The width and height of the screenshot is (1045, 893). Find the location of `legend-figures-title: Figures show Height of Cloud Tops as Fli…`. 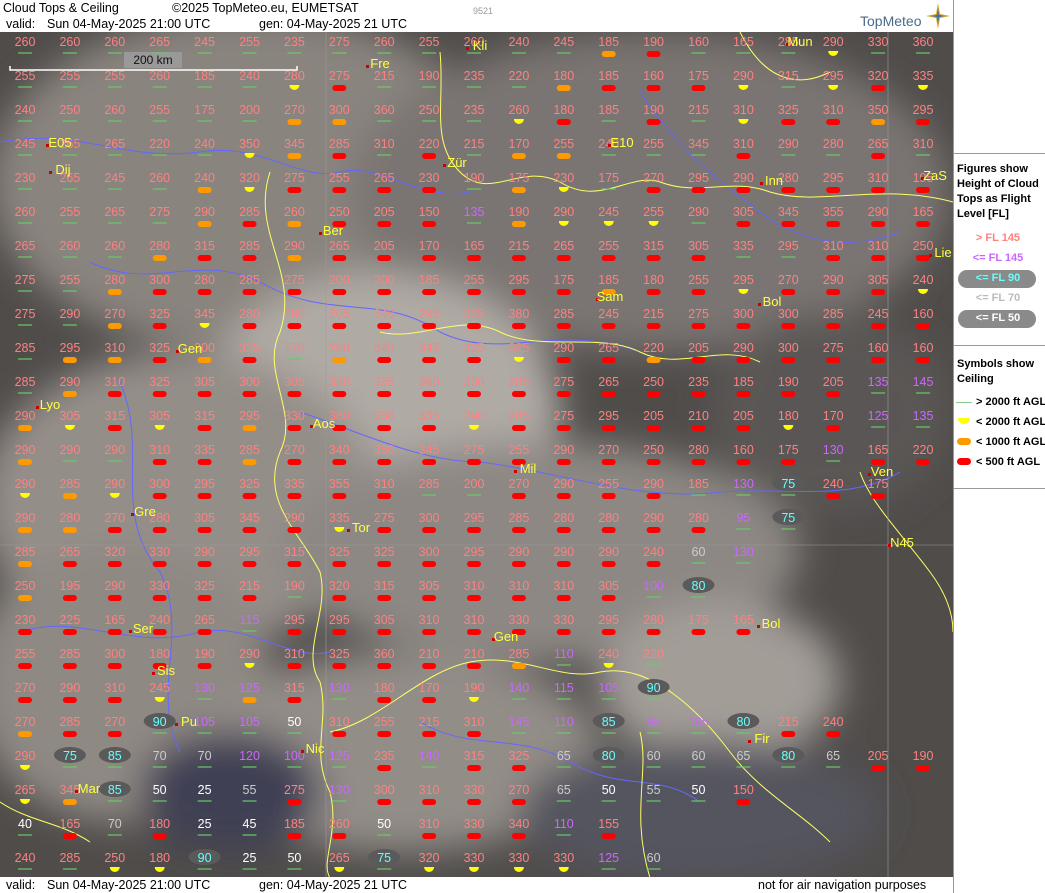

legend-figures-title: Figures show Height of Cloud Tops as Fli… is located at coordinates (998, 191).